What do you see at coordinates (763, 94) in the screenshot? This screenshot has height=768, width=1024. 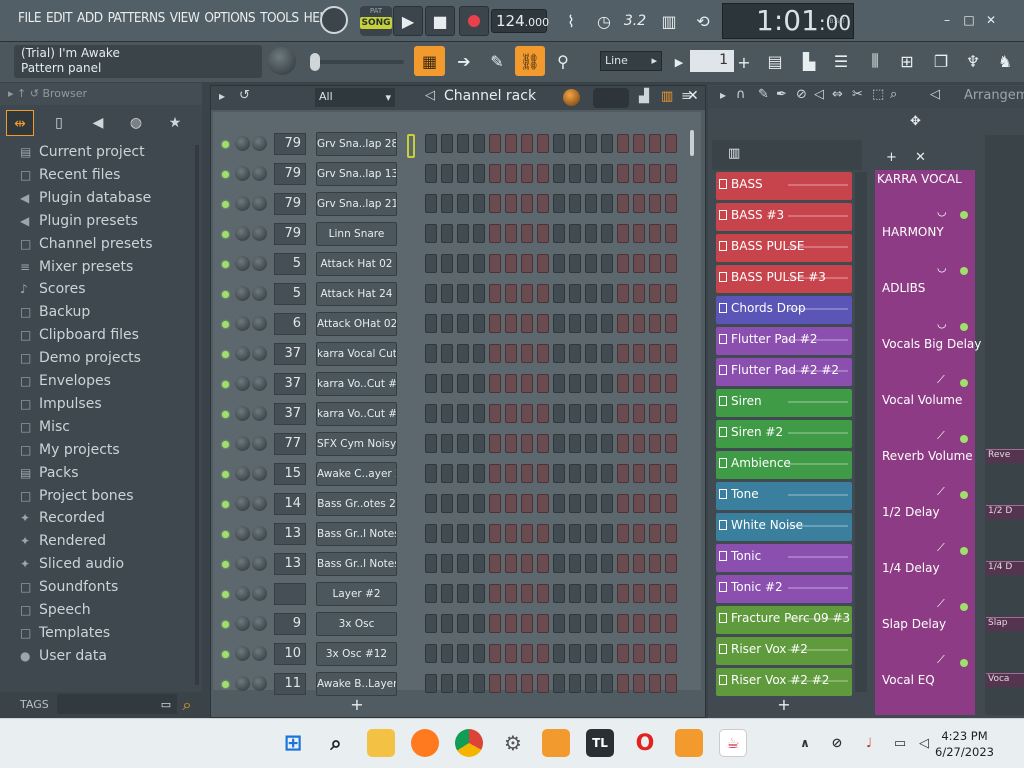 I see `draw-tool-icon: ✎` at bounding box center [763, 94].